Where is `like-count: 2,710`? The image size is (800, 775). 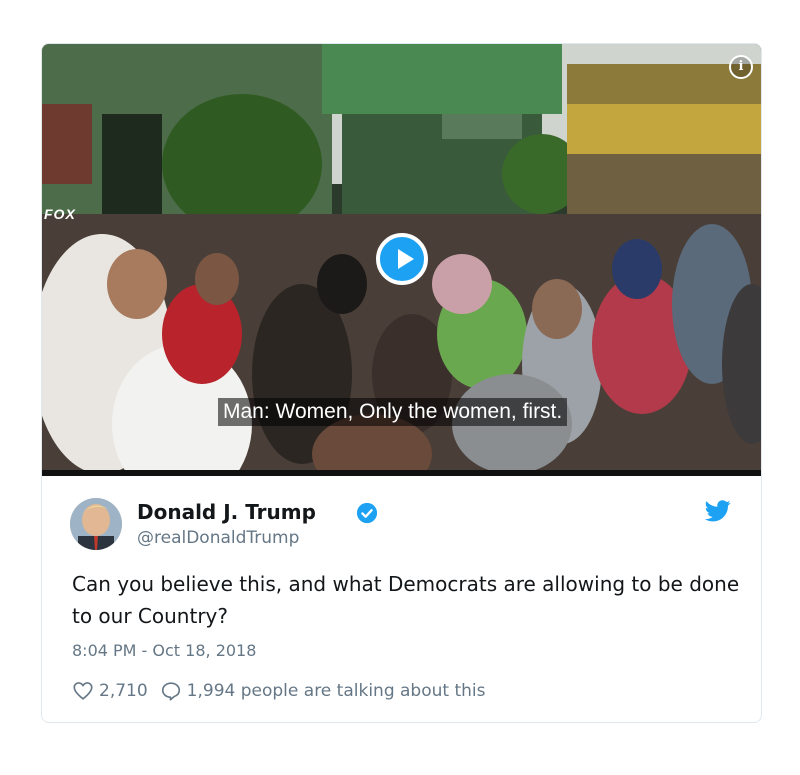
like-count: 2,710 is located at coordinates (123, 691).